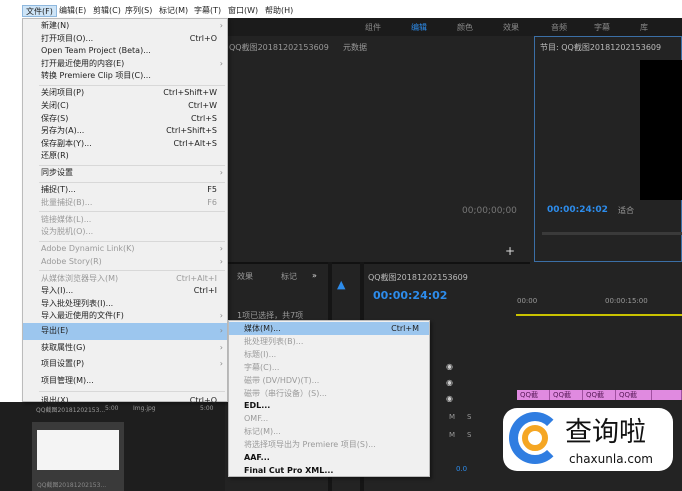  I want to click on file-menu-item: 导出(E) ›, so click(125, 331).